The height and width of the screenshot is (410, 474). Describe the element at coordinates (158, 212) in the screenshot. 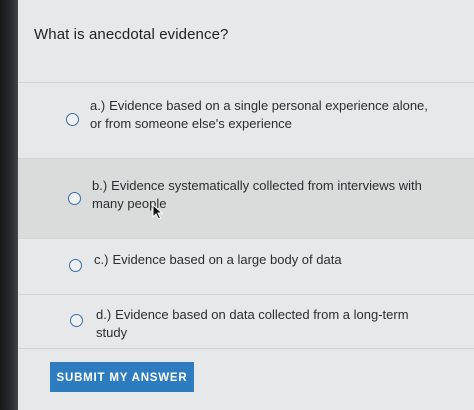

I see `mouse-pointer-icon` at that location.